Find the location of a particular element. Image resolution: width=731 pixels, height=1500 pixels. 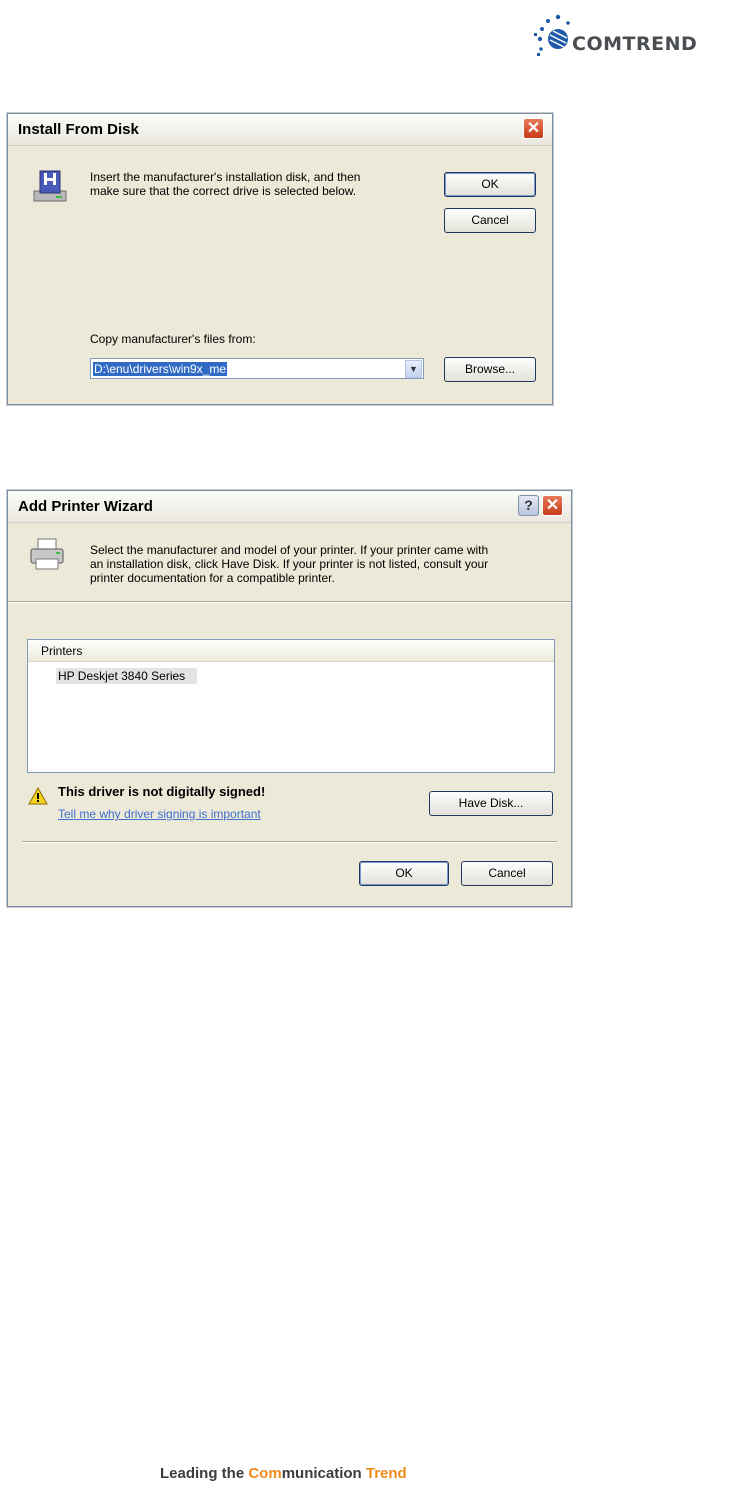

tagline-part2: munication is located at coordinates (323, 1473).